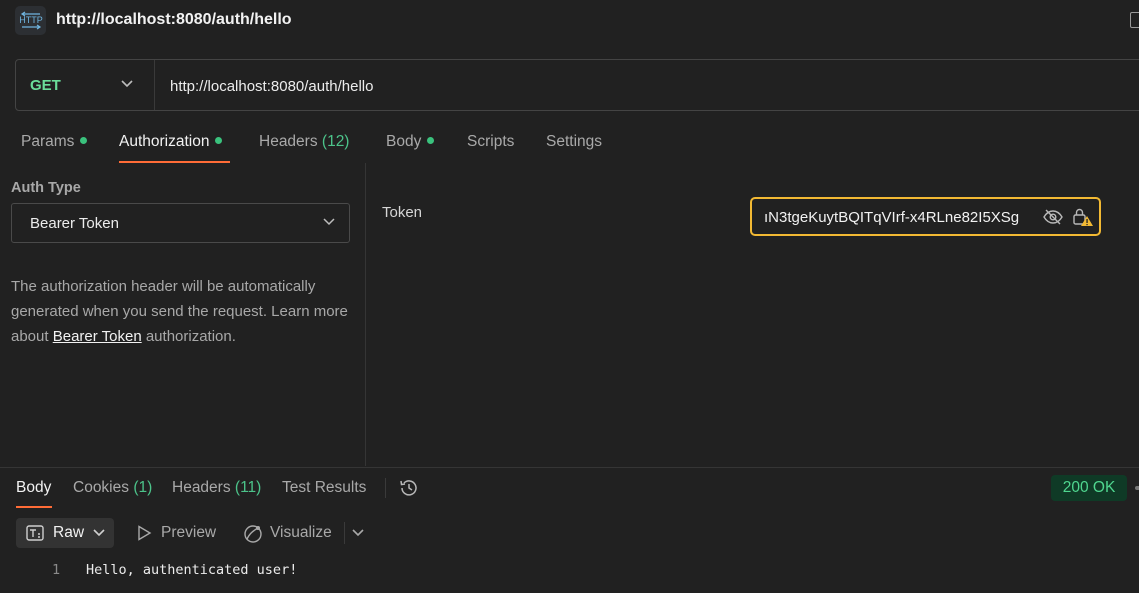  What do you see at coordinates (409, 488) in the screenshot?
I see `history-icon` at bounding box center [409, 488].